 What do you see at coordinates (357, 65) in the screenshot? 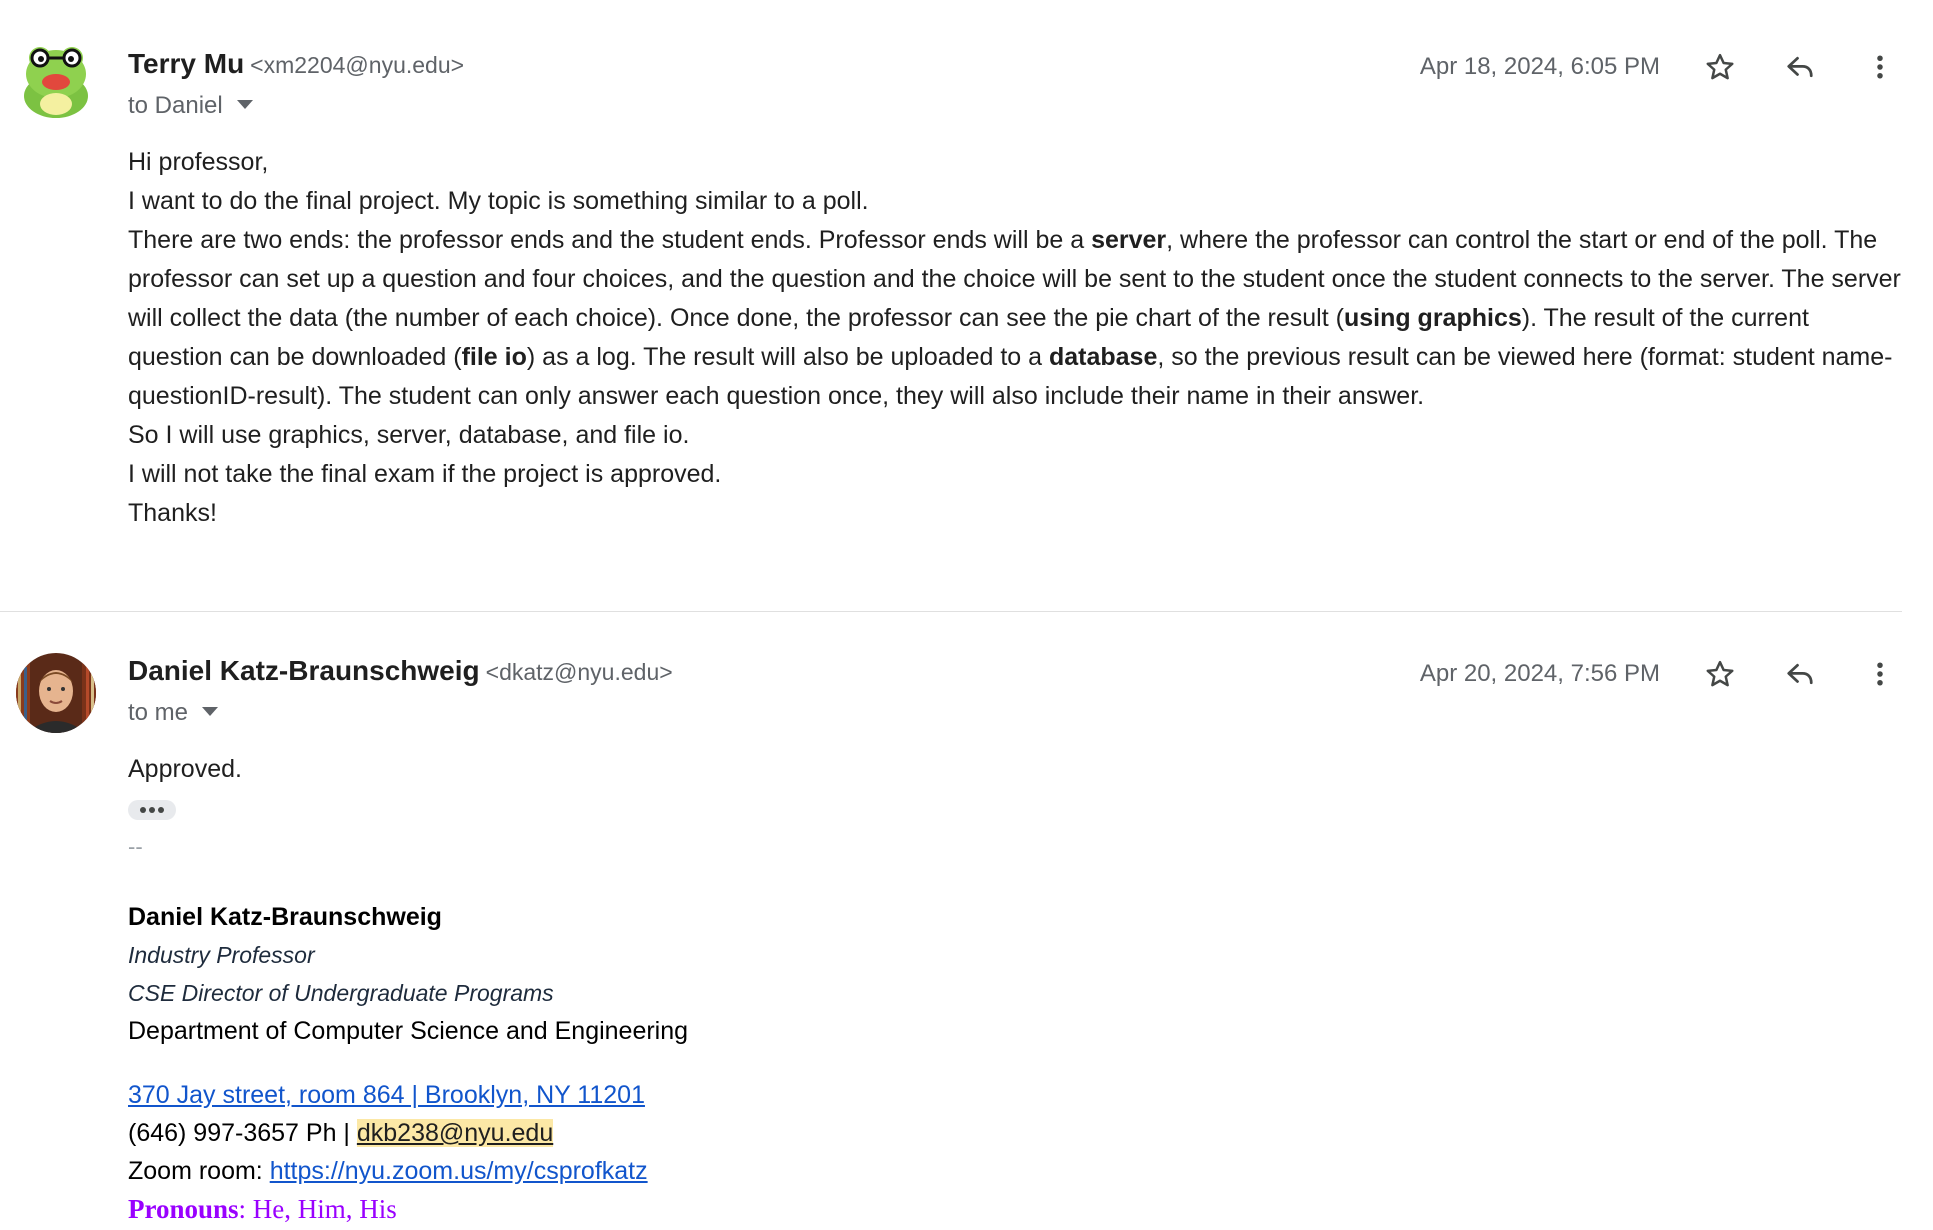
I see `sender-email: <xm2204@nyu.edu>` at bounding box center [357, 65].